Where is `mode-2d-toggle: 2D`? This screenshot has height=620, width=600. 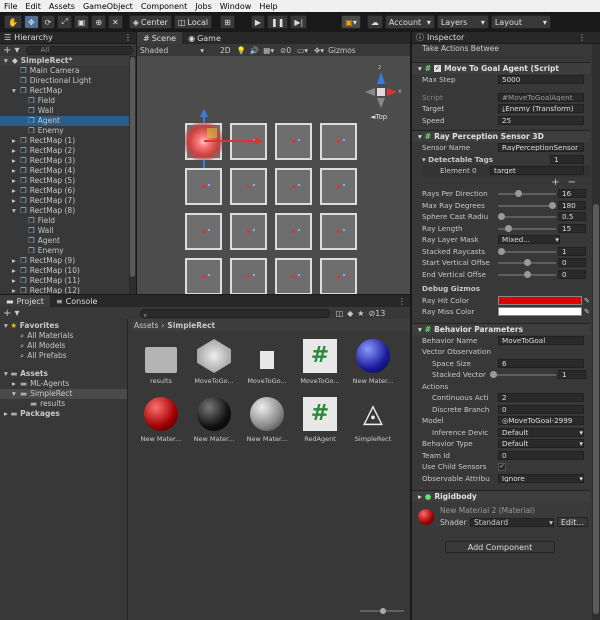
mode-2d-toggle: 2D is located at coordinates (225, 50).